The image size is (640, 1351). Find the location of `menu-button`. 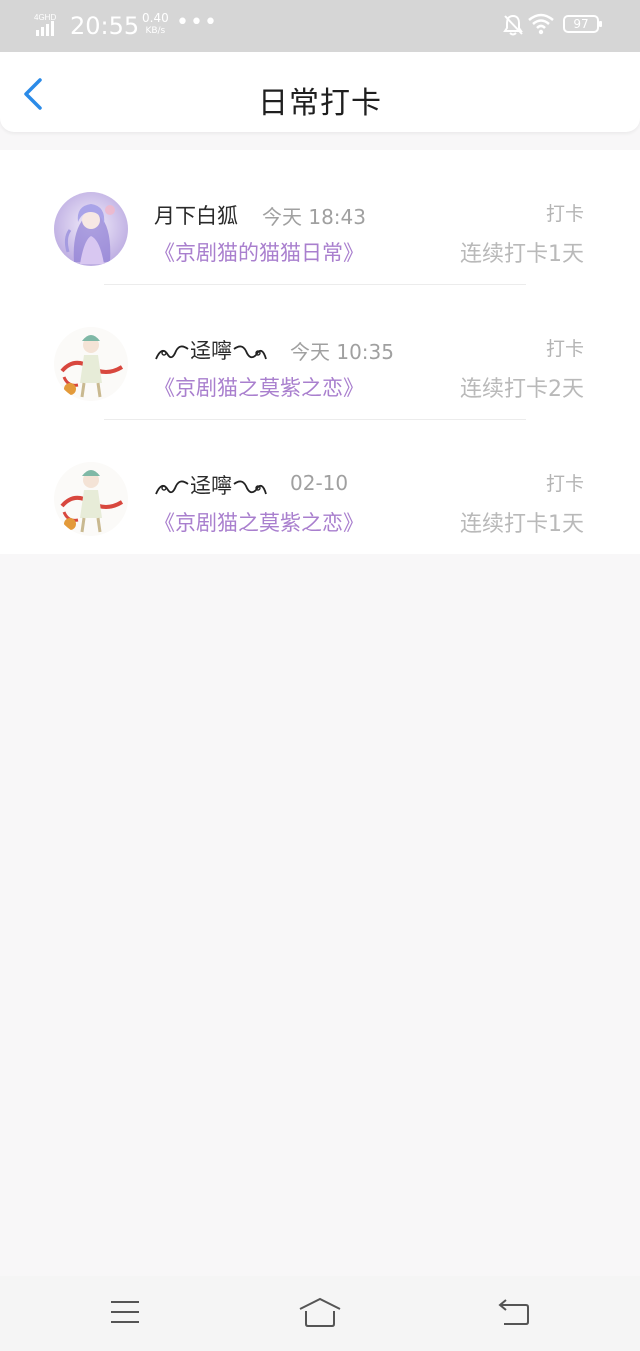

menu-button is located at coordinates (125, 1312).